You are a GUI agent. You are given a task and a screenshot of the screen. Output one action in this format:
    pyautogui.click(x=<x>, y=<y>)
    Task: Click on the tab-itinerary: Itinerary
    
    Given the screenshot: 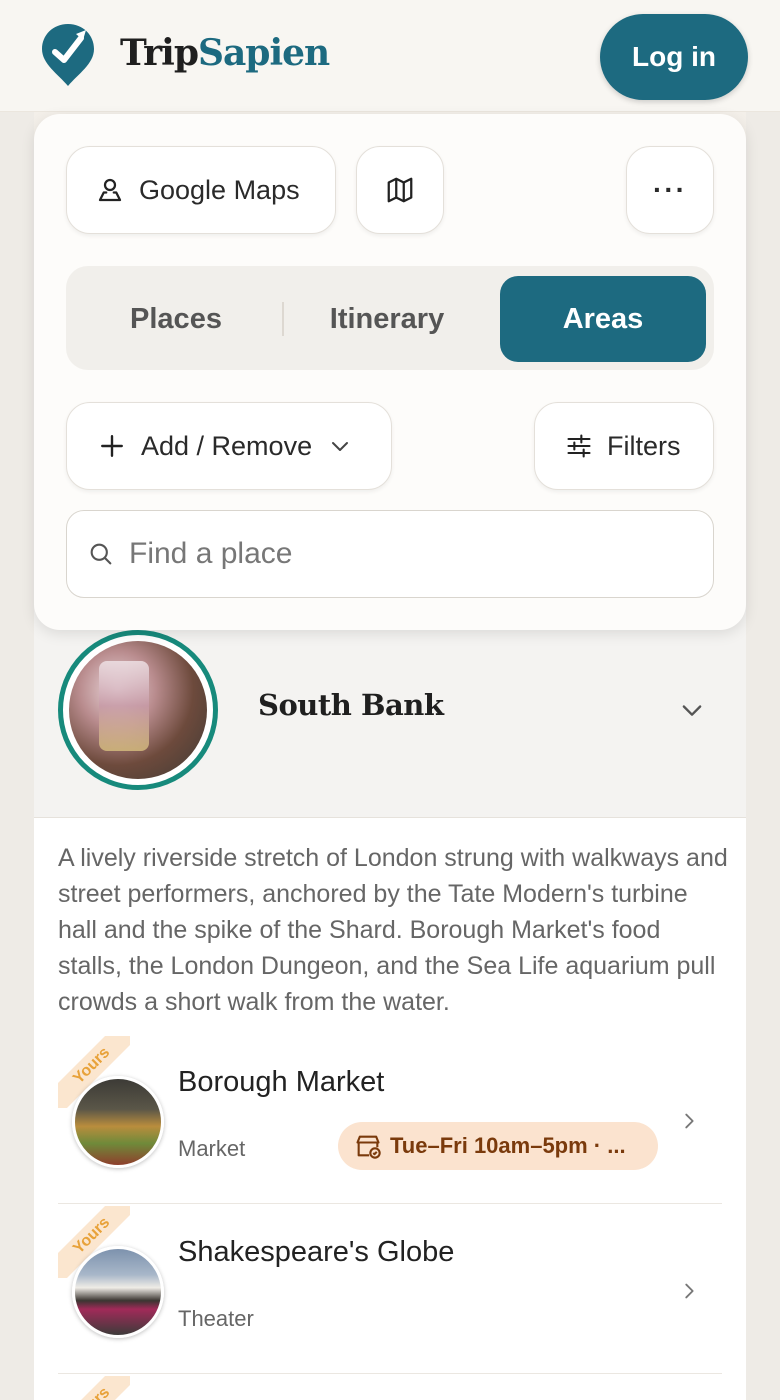 What is the action you would take?
    pyautogui.click(x=387, y=319)
    